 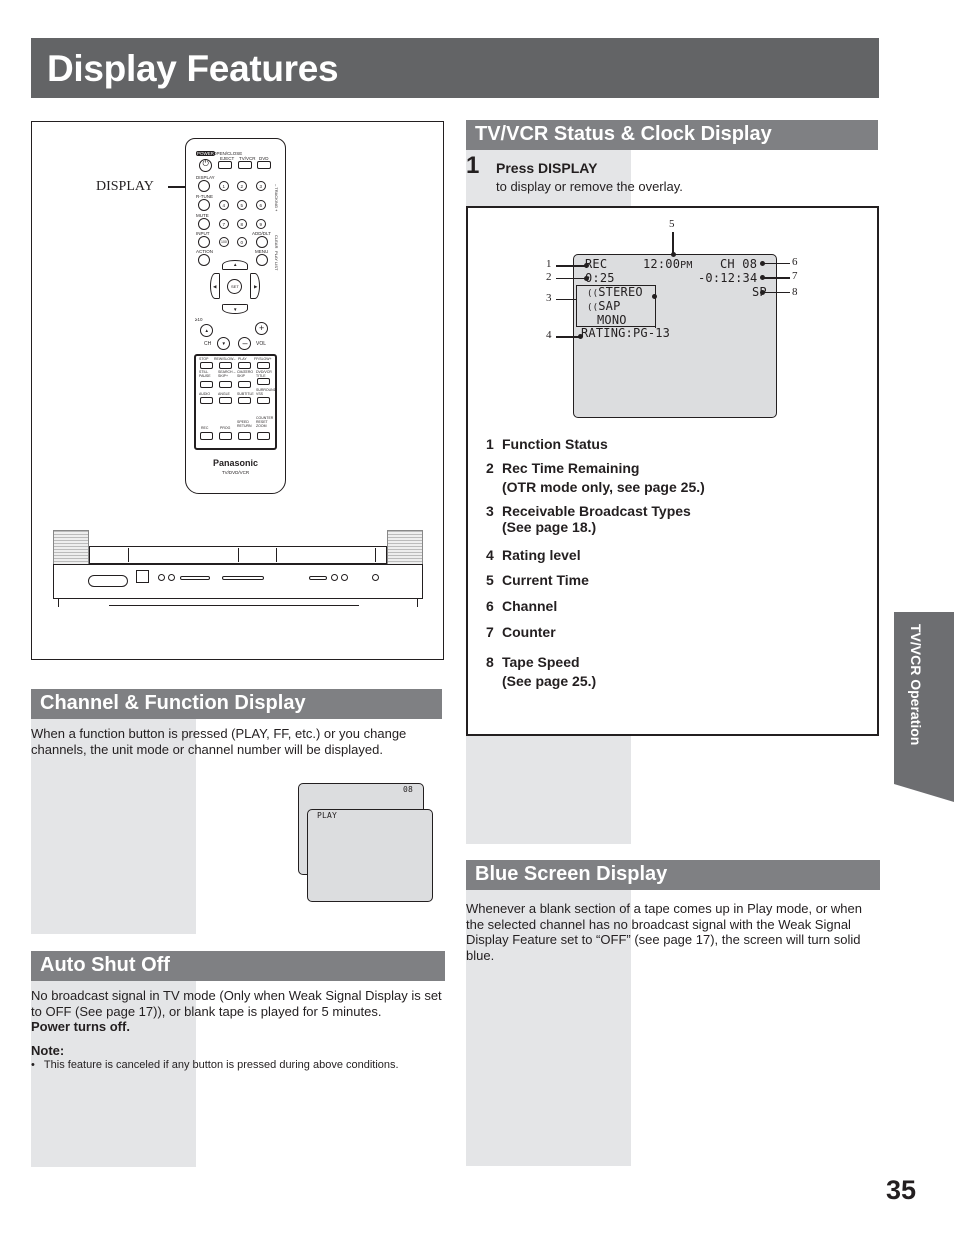 What do you see at coordinates (541, 555) in the screenshot?
I see `legend-text: Rating level` at bounding box center [541, 555].